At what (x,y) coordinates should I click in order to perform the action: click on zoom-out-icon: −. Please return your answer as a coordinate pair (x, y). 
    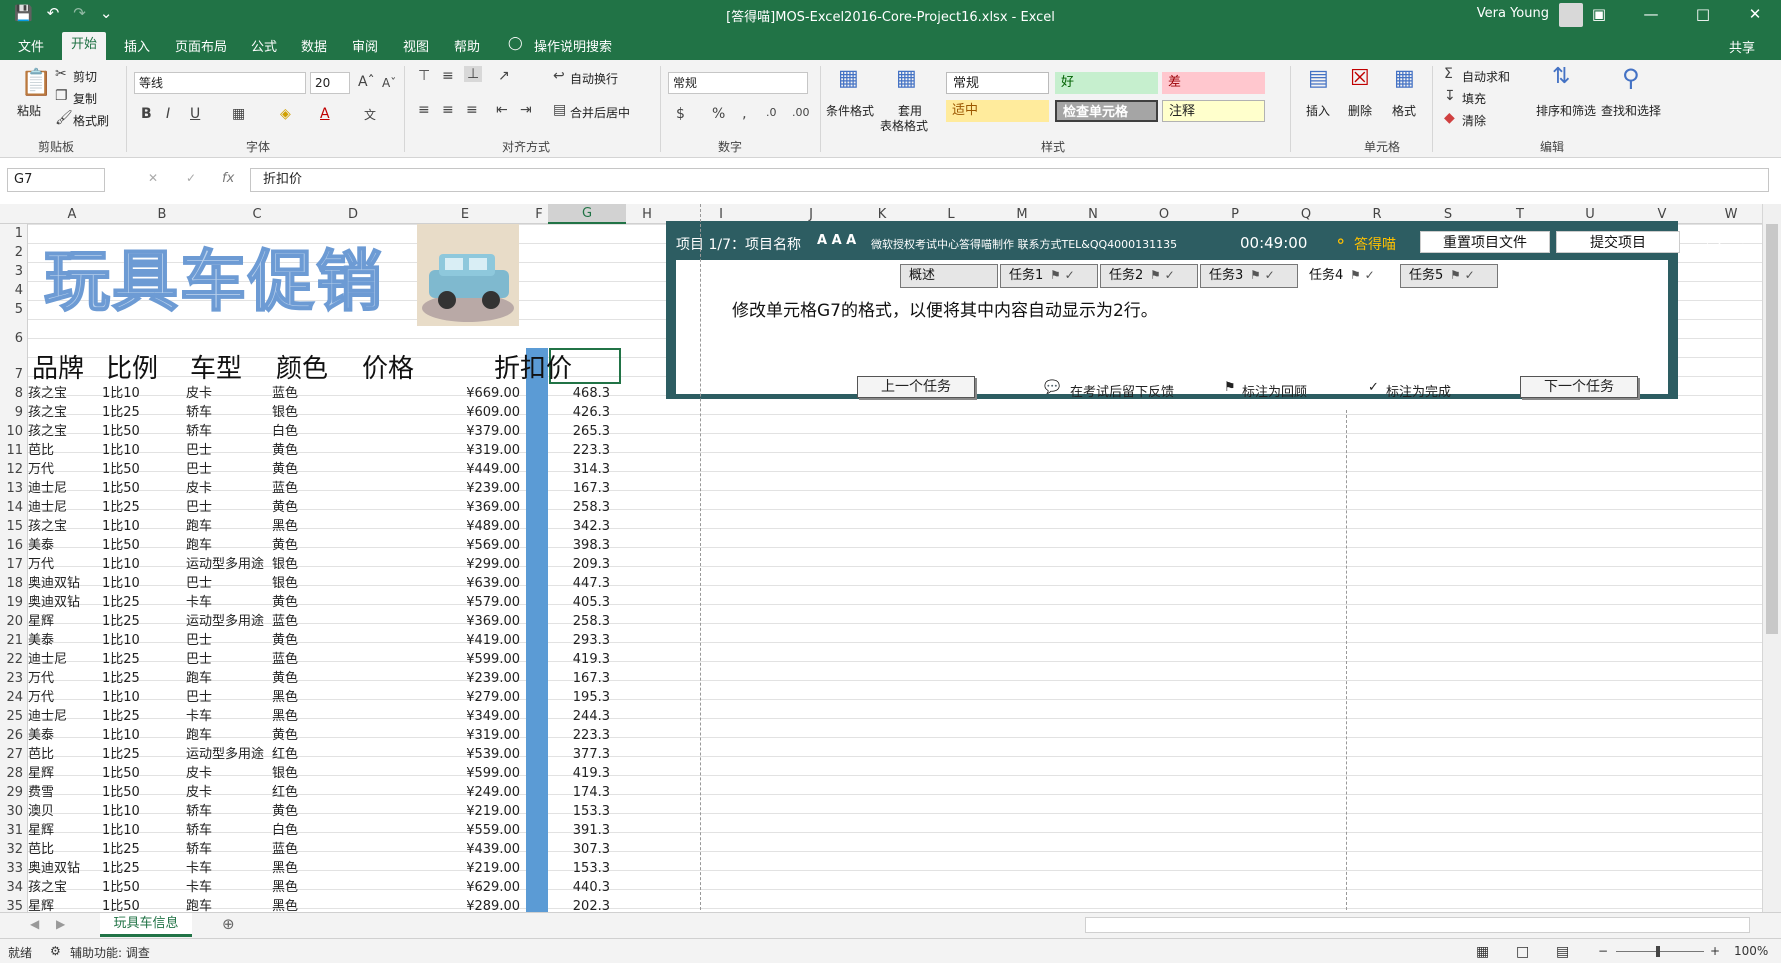
    Looking at the image, I should click on (1603, 951).